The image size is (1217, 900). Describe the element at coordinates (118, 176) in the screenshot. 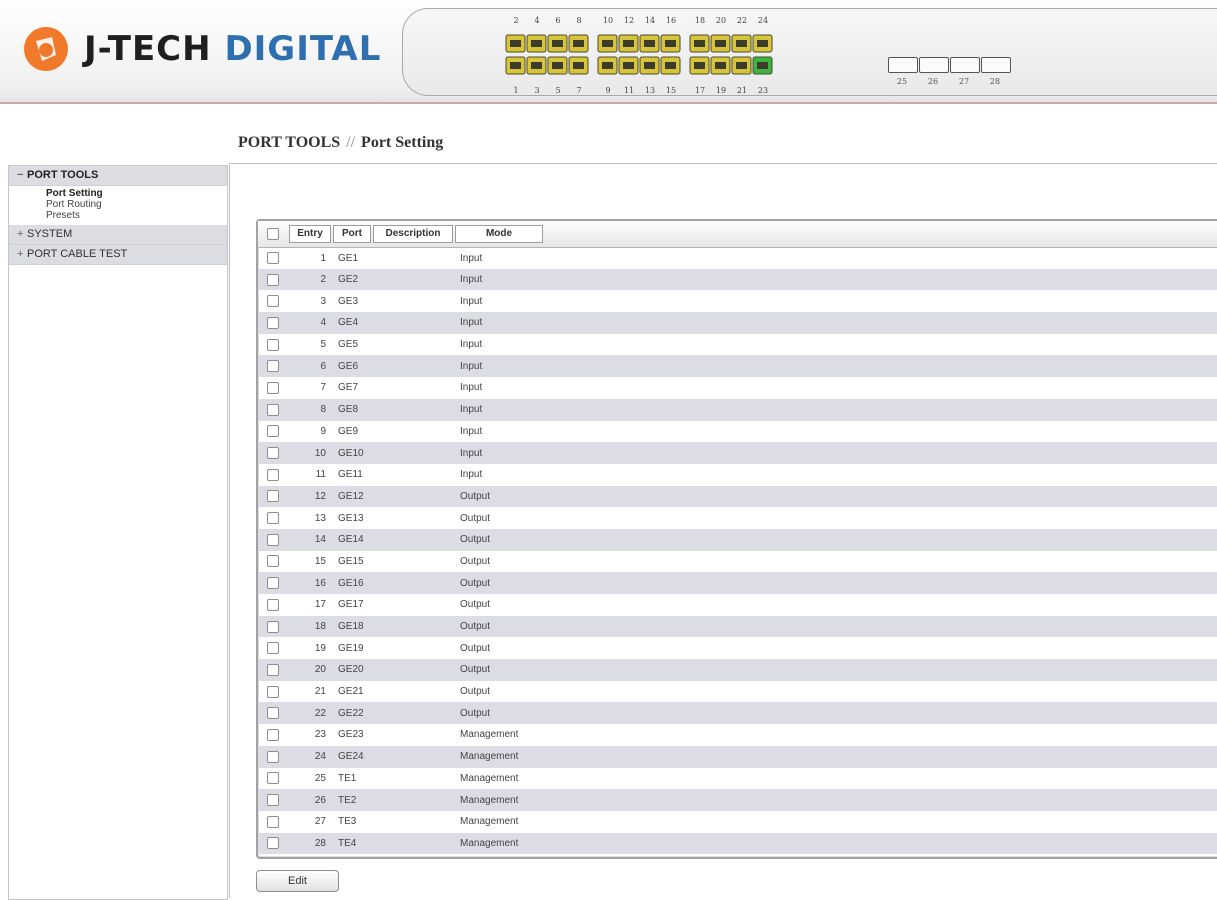

I see `sidebar-group-port-tools: − PORT TOOLS` at that location.